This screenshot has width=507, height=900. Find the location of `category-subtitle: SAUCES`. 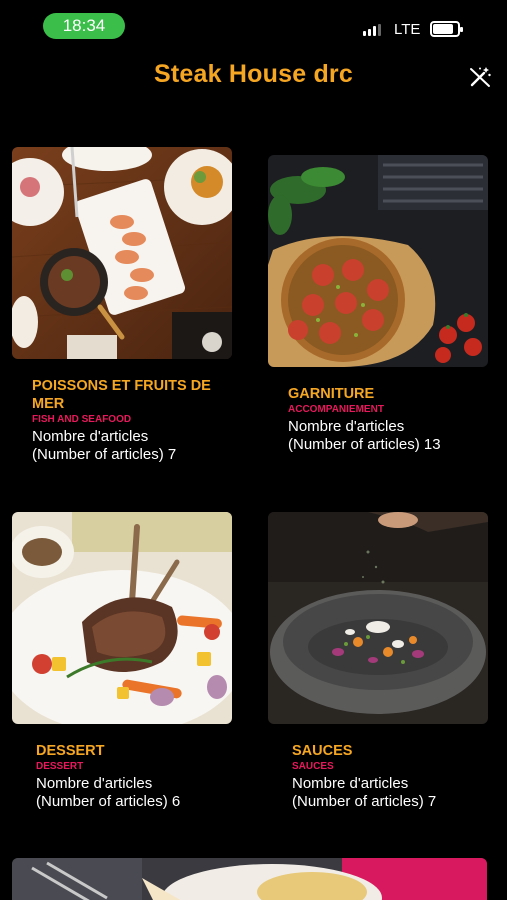

category-subtitle: SAUCES is located at coordinates (313, 766).